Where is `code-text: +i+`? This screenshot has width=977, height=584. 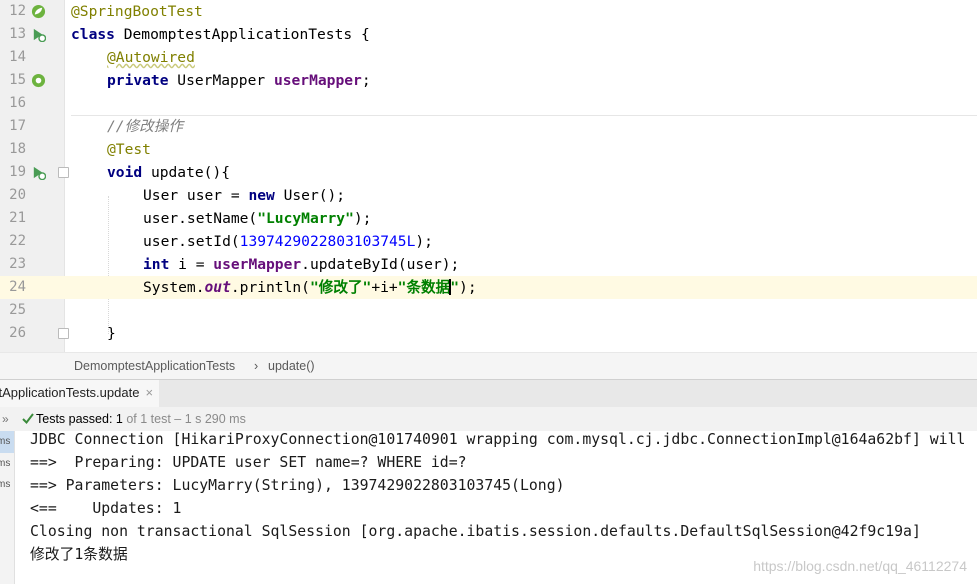
code-text: +i+ is located at coordinates (384, 287).